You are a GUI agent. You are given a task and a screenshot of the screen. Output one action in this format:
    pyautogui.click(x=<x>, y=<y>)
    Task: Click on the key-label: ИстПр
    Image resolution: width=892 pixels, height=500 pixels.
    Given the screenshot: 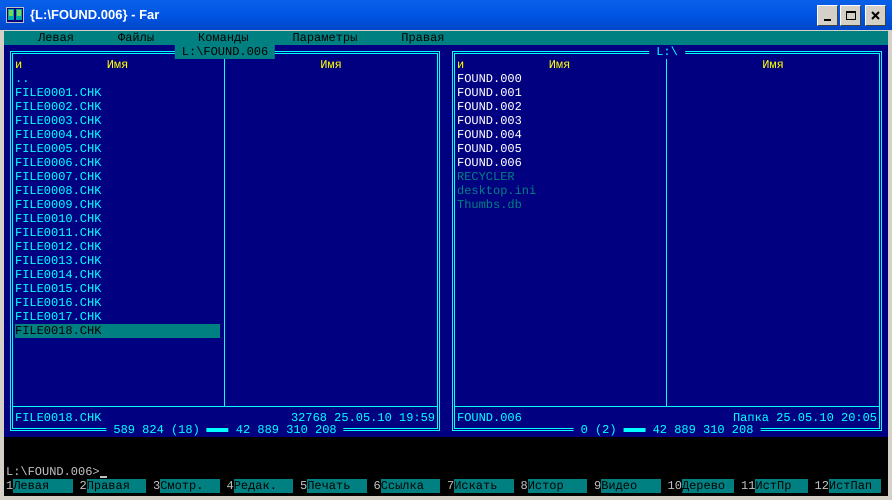 What is the action you would take?
    pyautogui.click(x=781, y=486)
    